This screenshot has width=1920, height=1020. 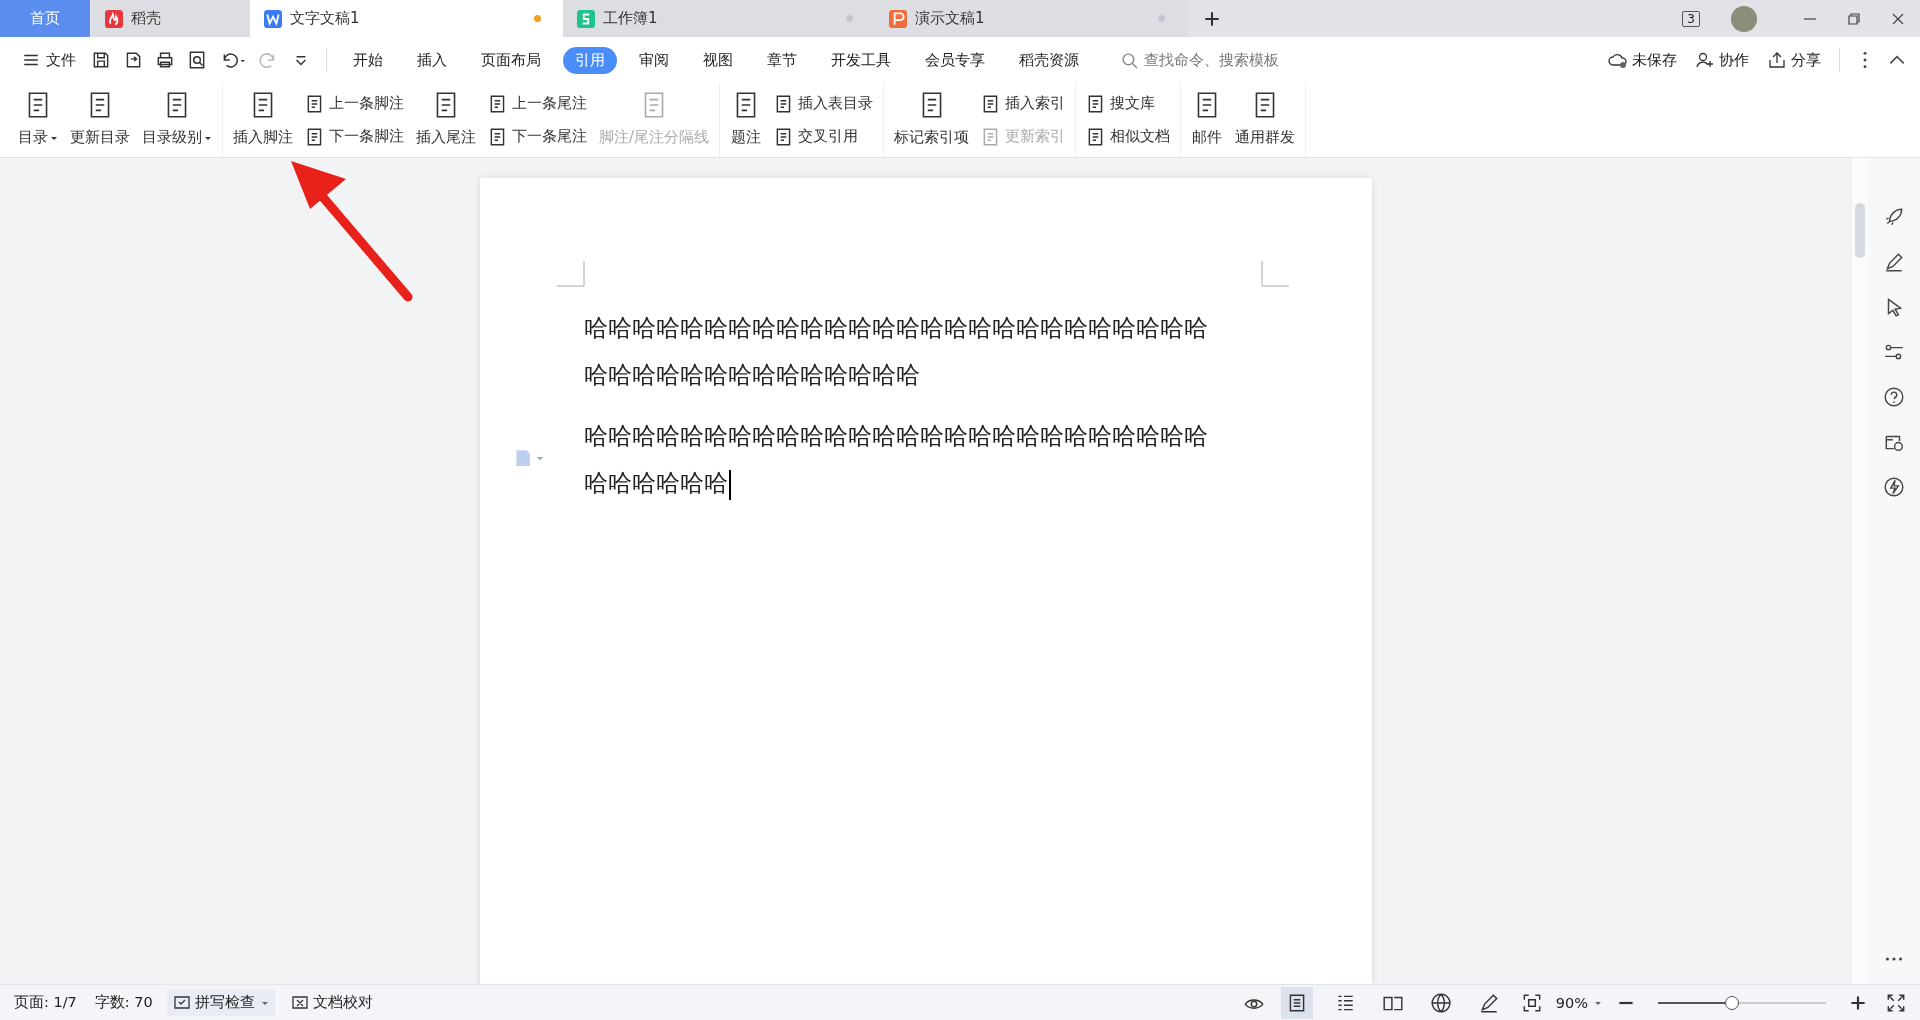 I want to click on menu-tab: 章节, so click(x=782, y=60).